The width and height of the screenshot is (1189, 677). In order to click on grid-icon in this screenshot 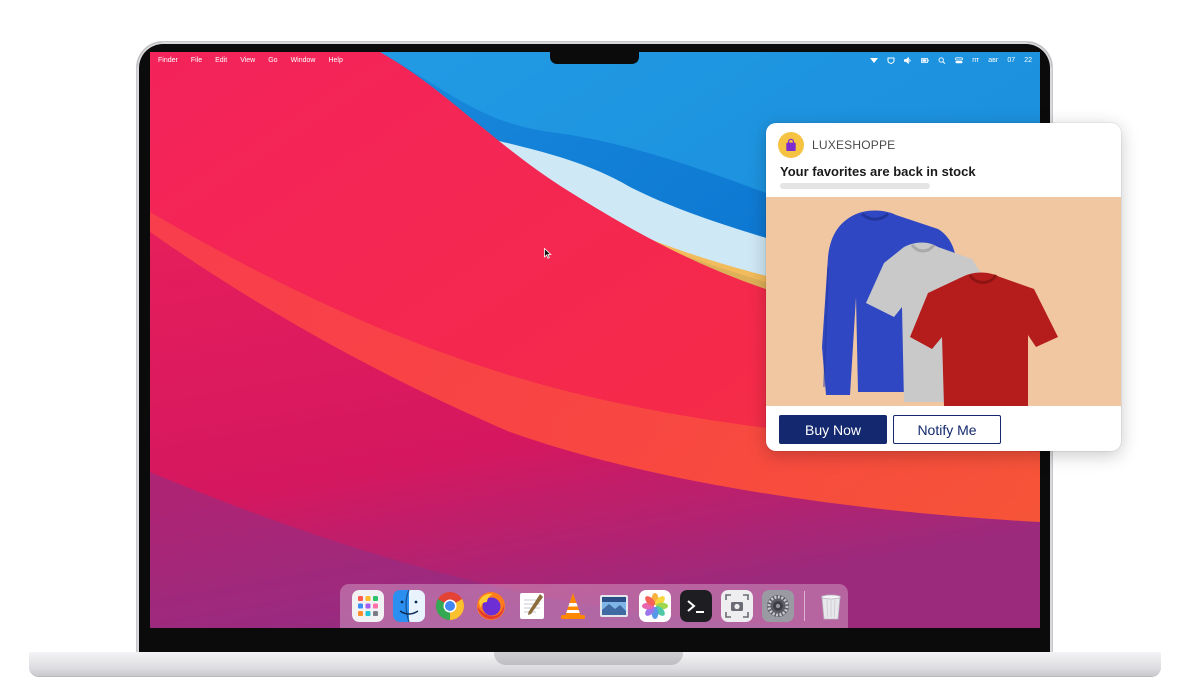, I will do `click(368, 606)`.